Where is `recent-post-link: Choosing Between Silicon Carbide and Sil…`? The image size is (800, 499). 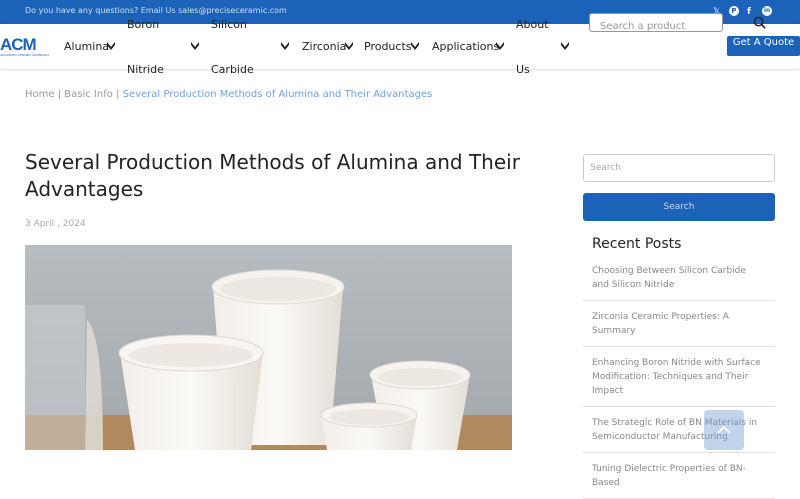 recent-post-link: Choosing Between Silicon Carbide and Sil… is located at coordinates (679, 278).